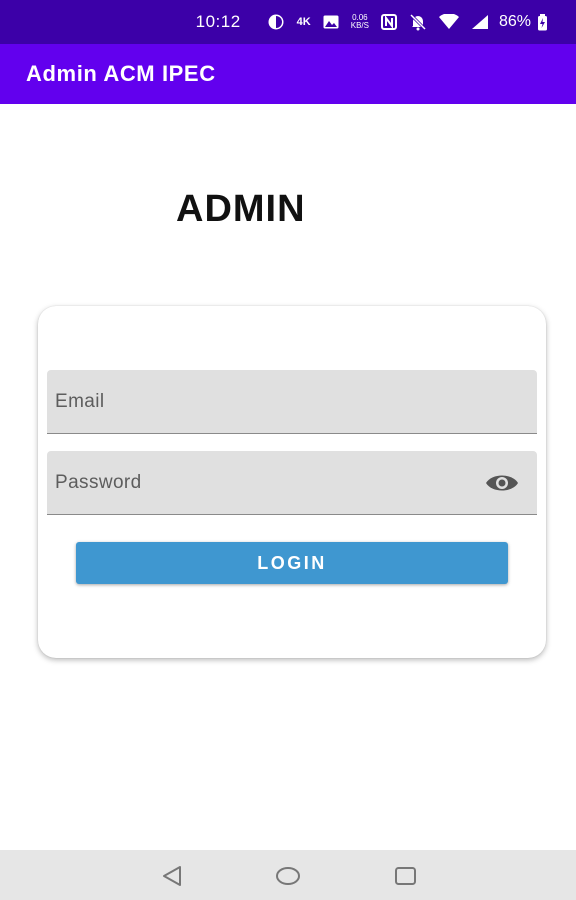 This screenshot has height=900, width=576. Describe the element at coordinates (406, 876) in the screenshot. I see `recents-icon` at that location.